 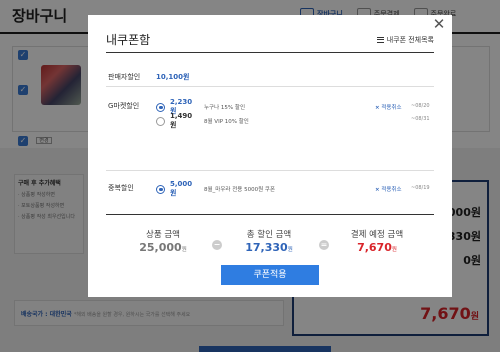 I want to click on product-amount: 상품 금액 25,000원, so click(x=163, y=242).